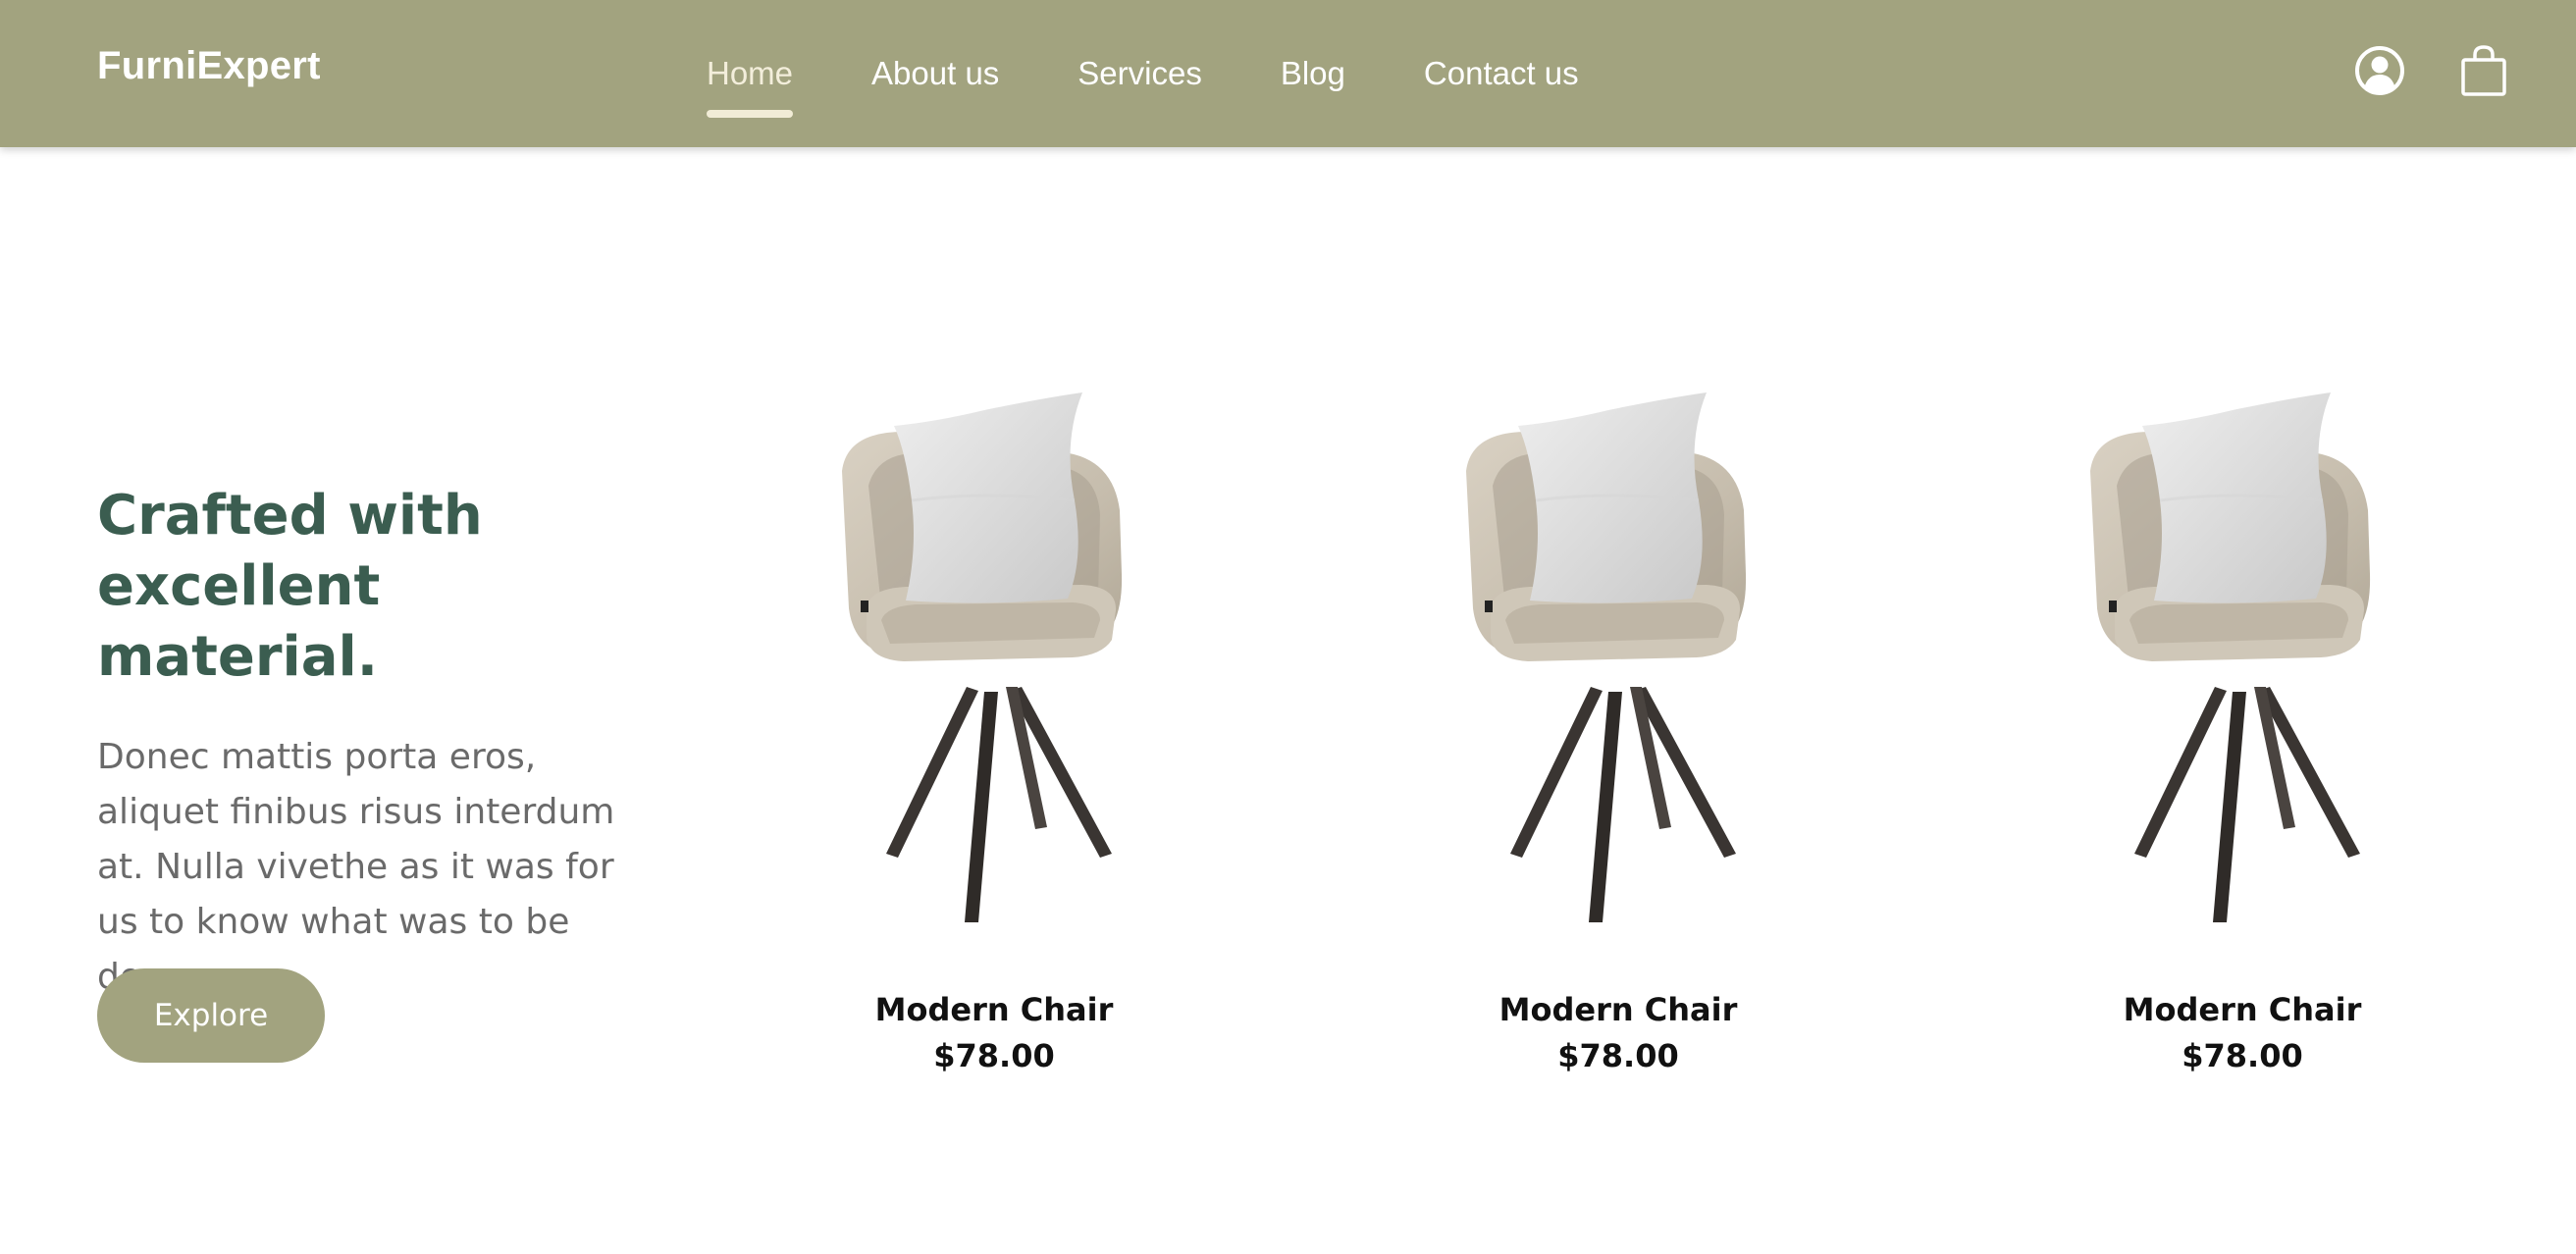  I want to click on user-icon, so click(2379, 70).